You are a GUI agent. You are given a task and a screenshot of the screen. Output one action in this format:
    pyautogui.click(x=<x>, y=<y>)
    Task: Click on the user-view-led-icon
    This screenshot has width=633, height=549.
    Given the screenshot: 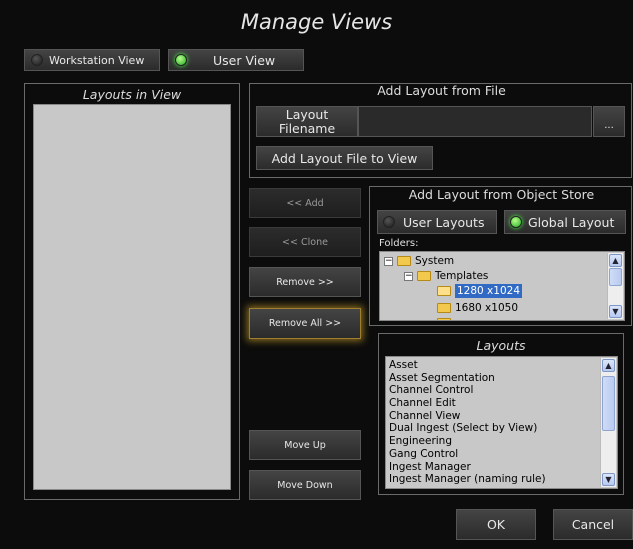 What is the action you would take?
    pyautogui.click(x=181, y=60)
    